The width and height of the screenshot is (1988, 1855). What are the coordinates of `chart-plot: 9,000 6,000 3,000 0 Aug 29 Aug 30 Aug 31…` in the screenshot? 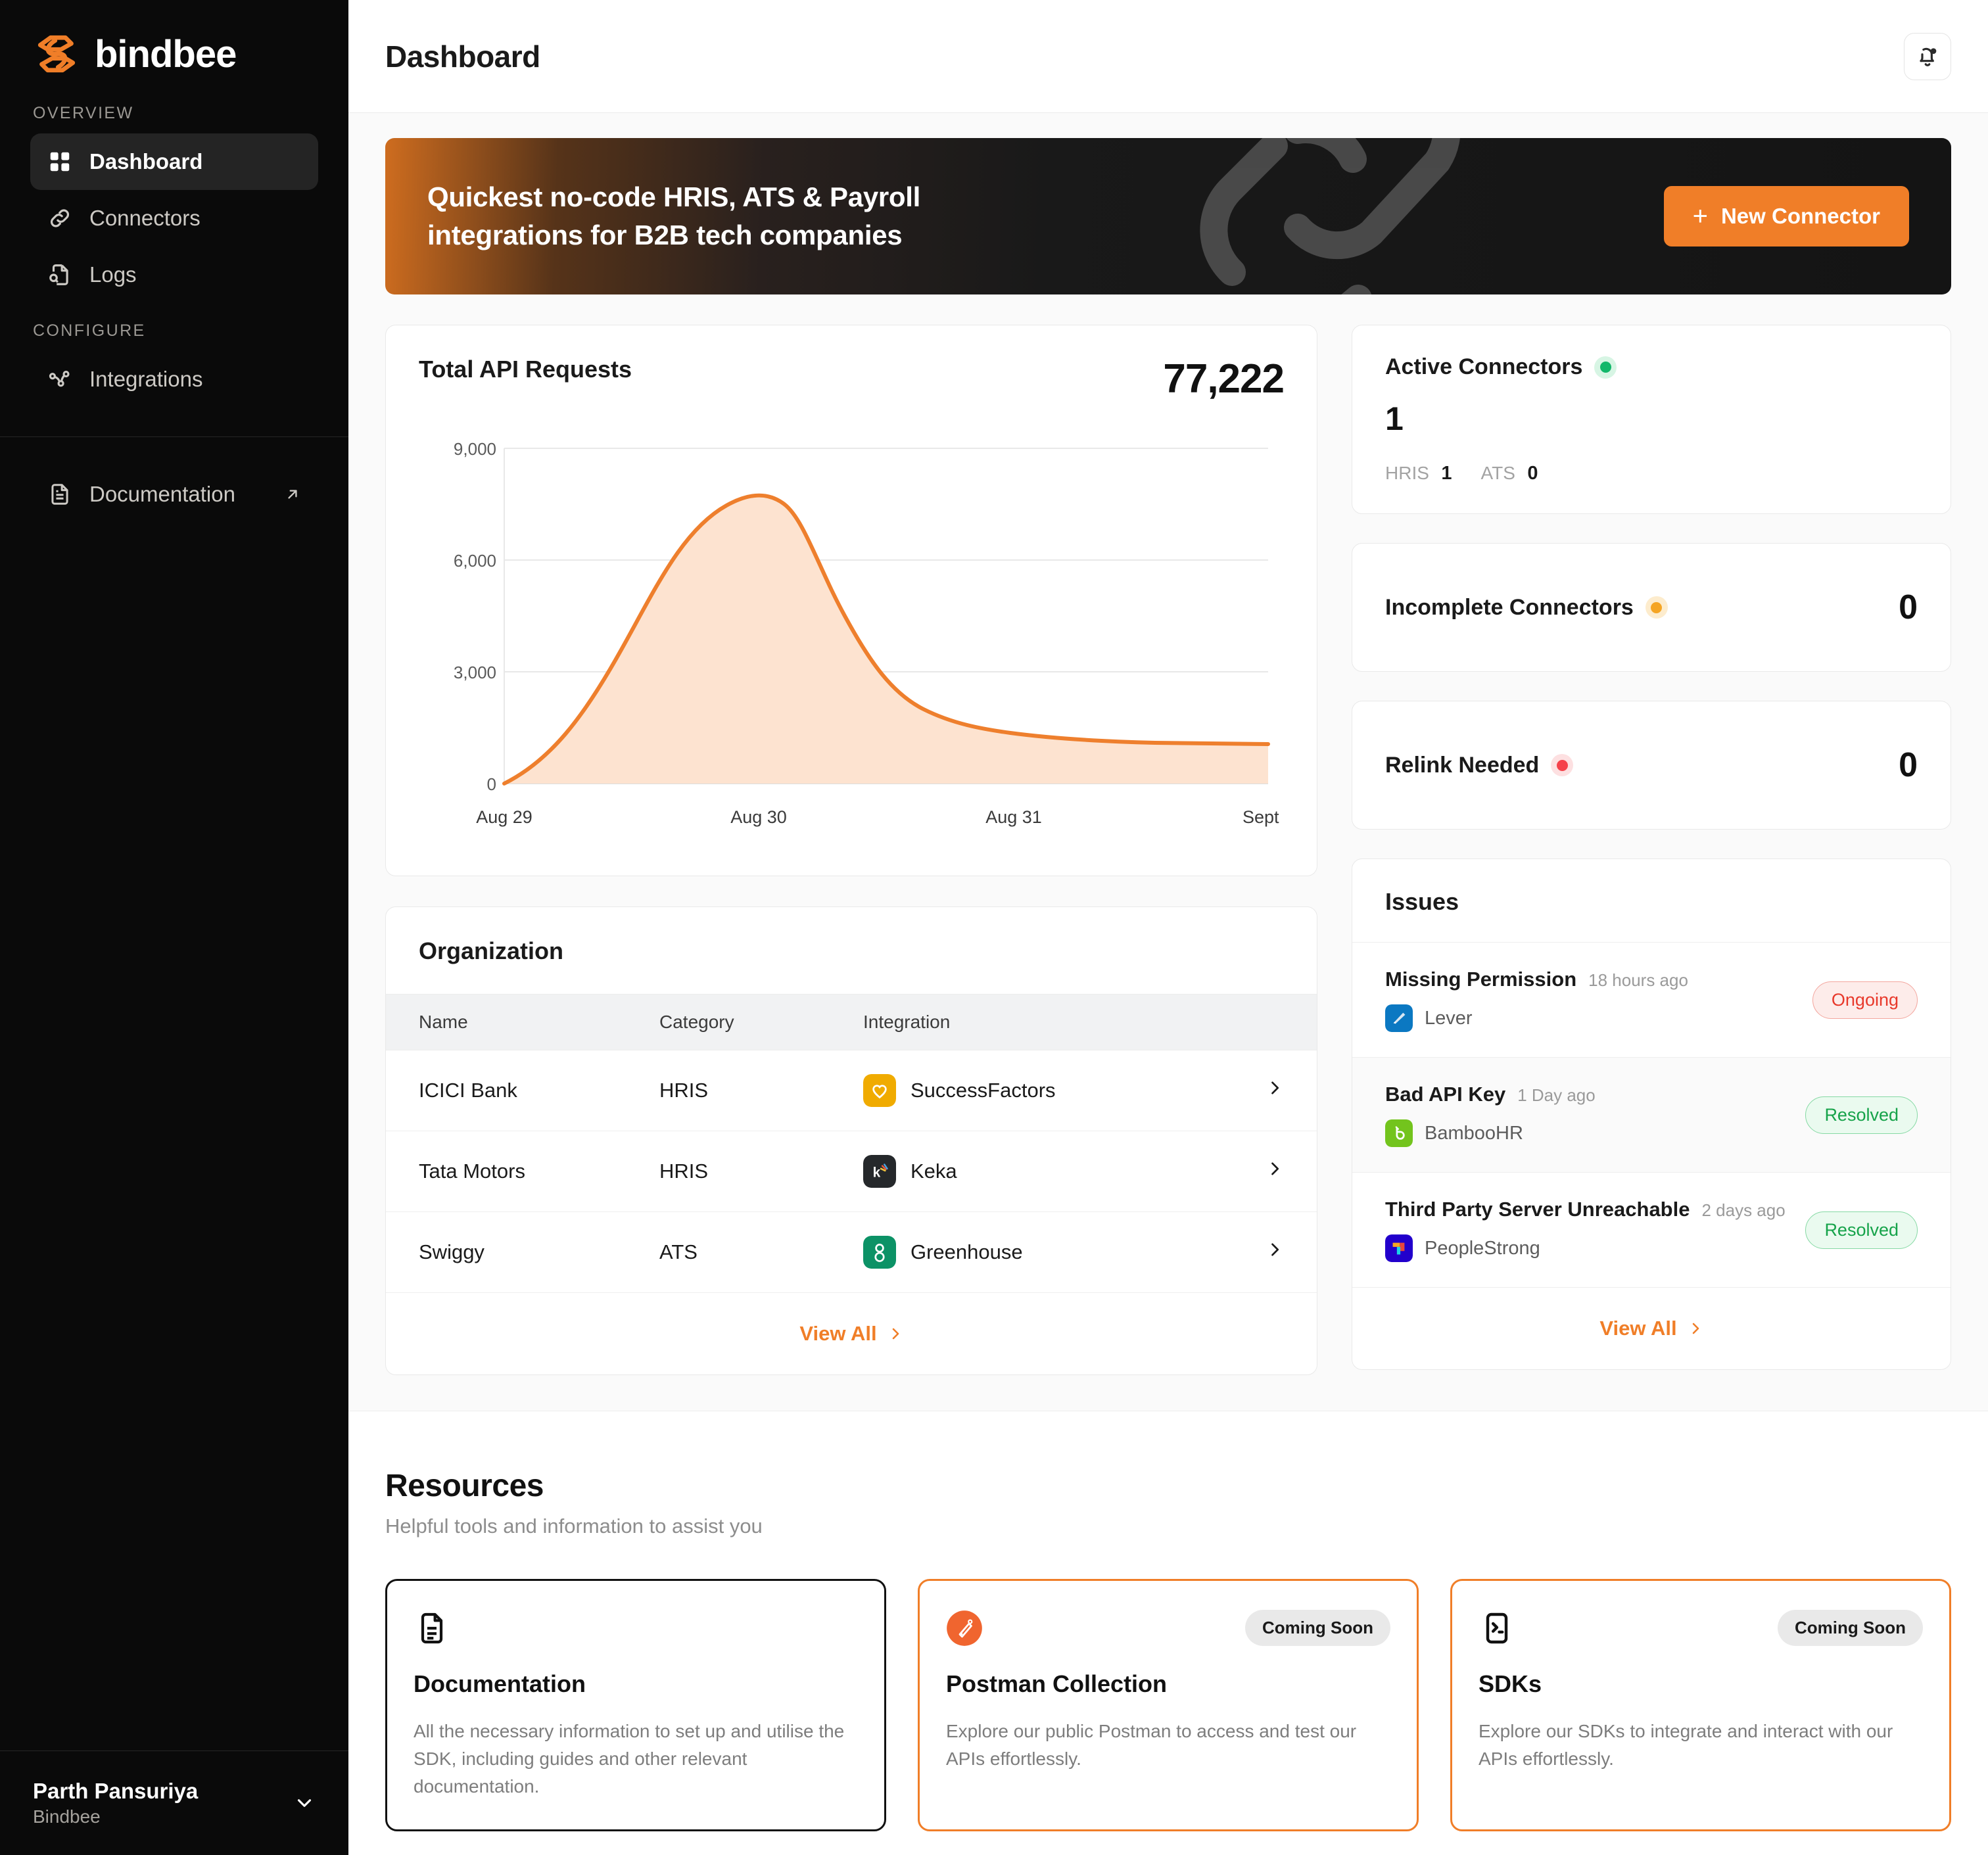 It's located at (852, 639).